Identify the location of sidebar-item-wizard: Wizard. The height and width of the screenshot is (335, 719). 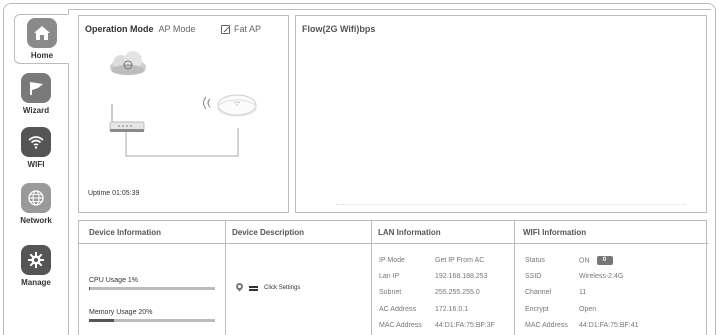
(36, 95).